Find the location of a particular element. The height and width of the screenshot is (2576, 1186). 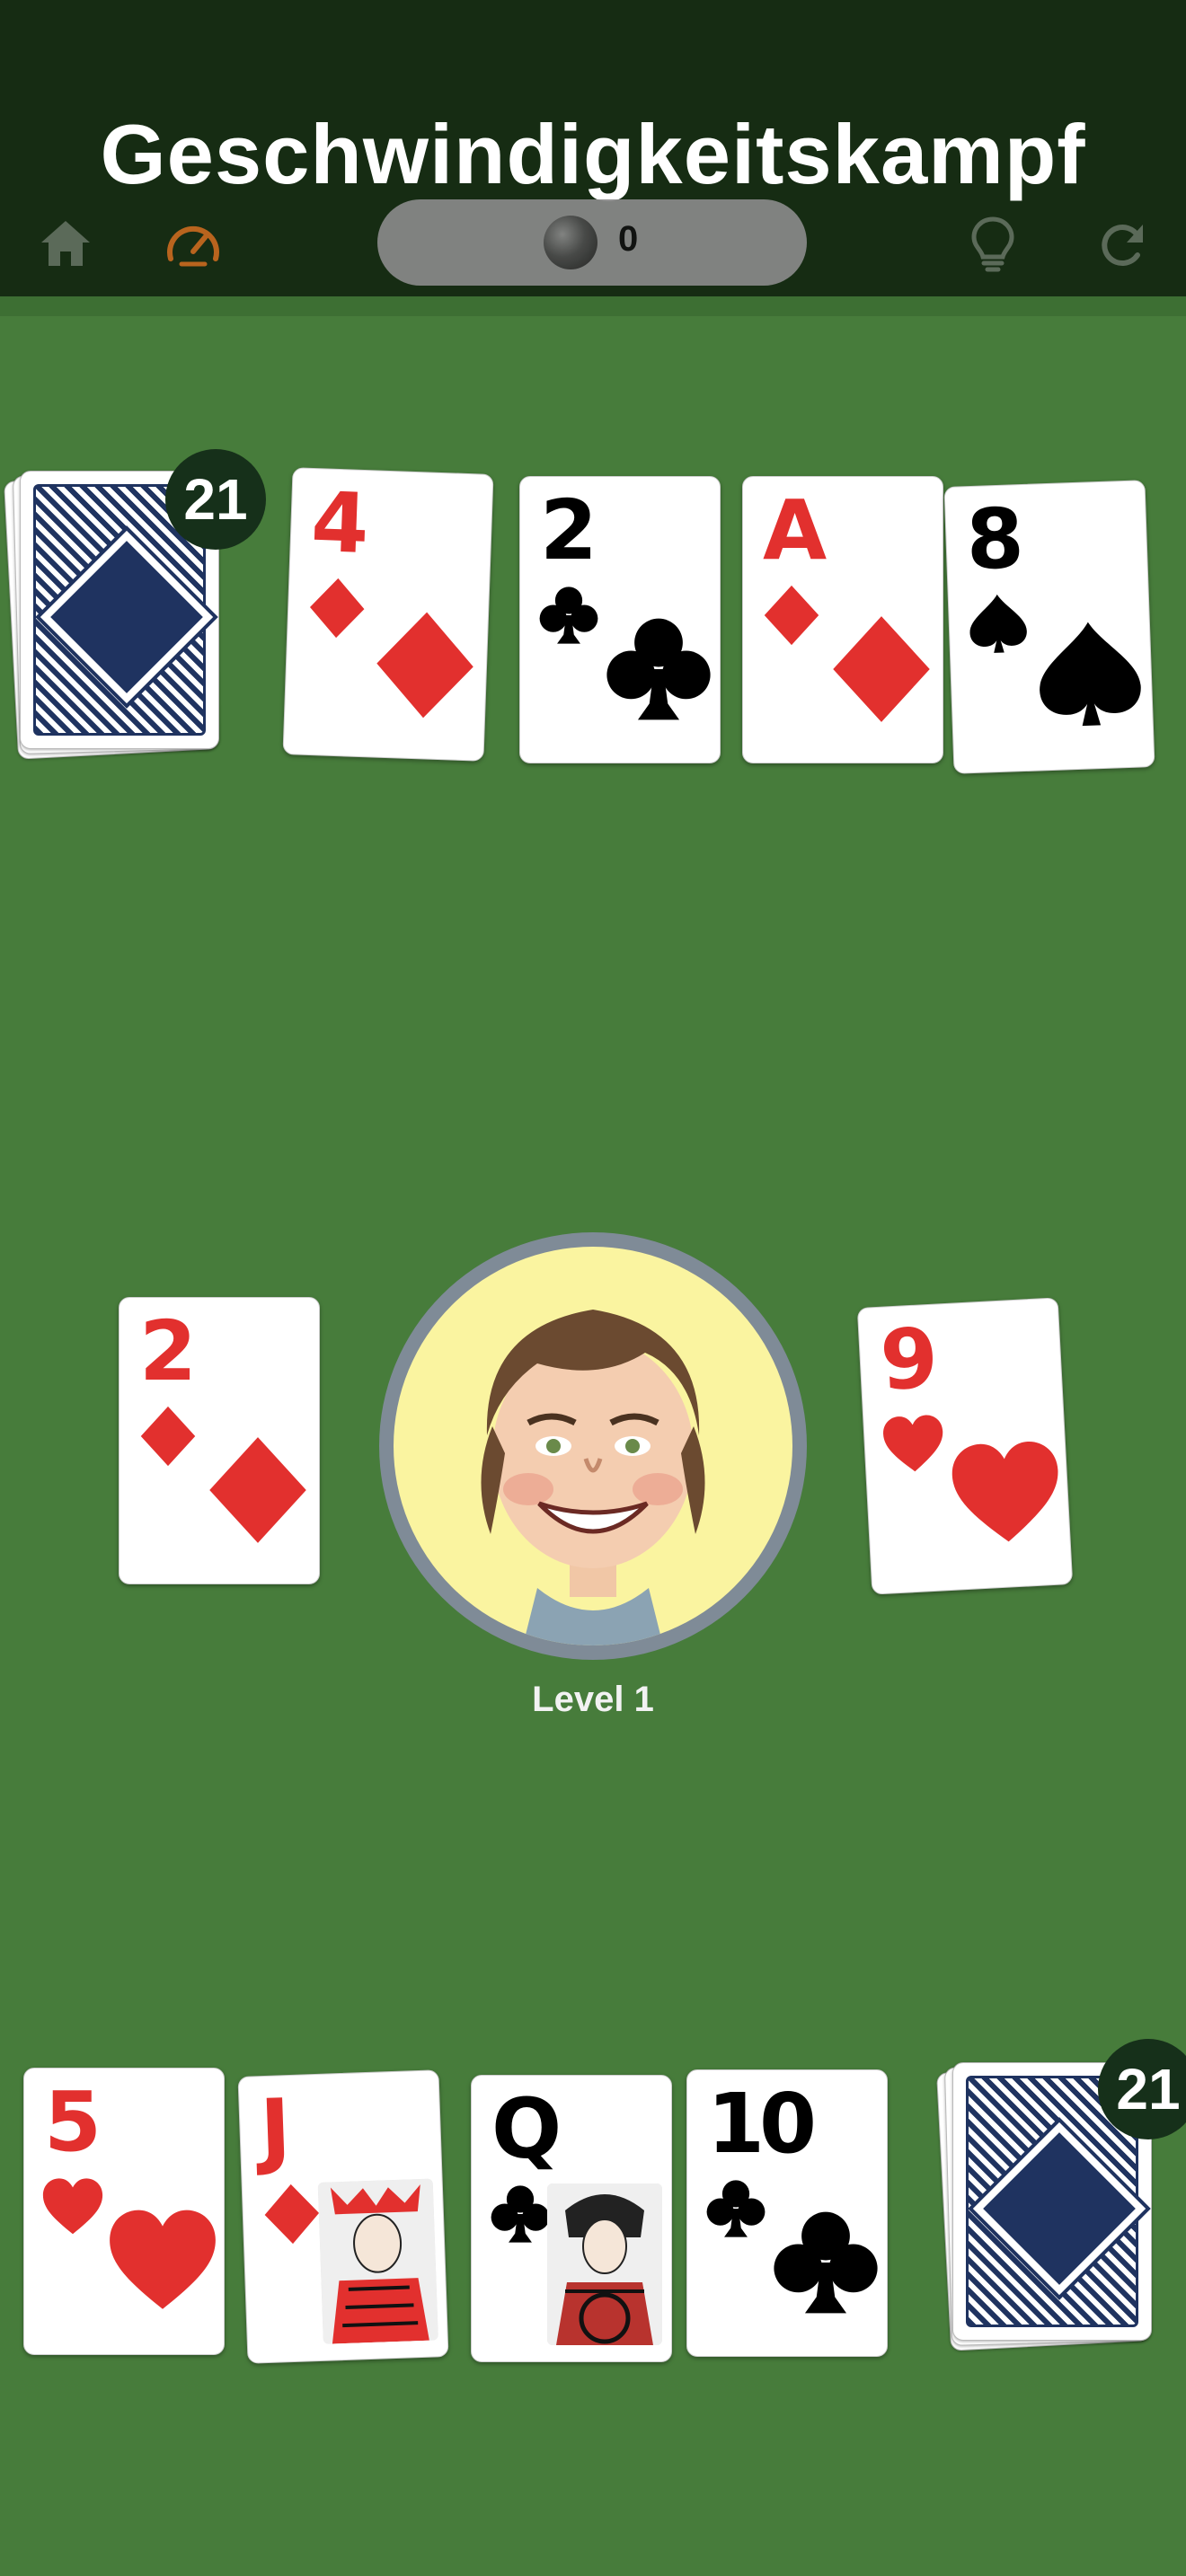

lightbulb-icon is located at coordinates (992, 243).